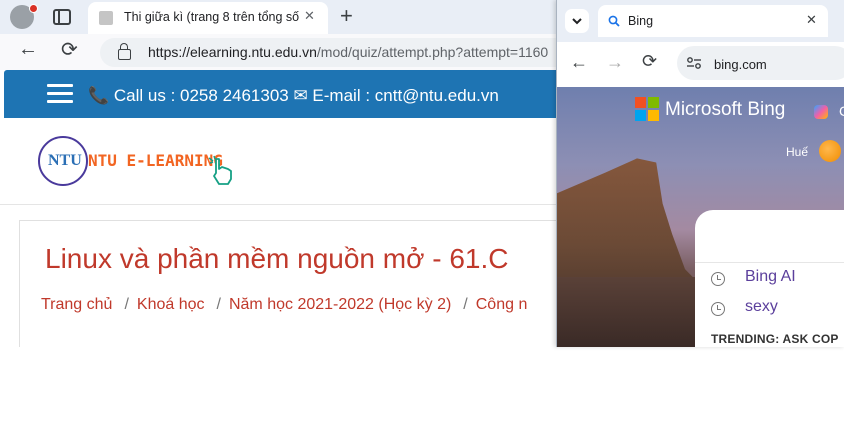  Describe the element at coordinates (277, 258) in the screenshot. I see `course-title: Linux và phần mềm nguồn mở - 61.C` at that location.